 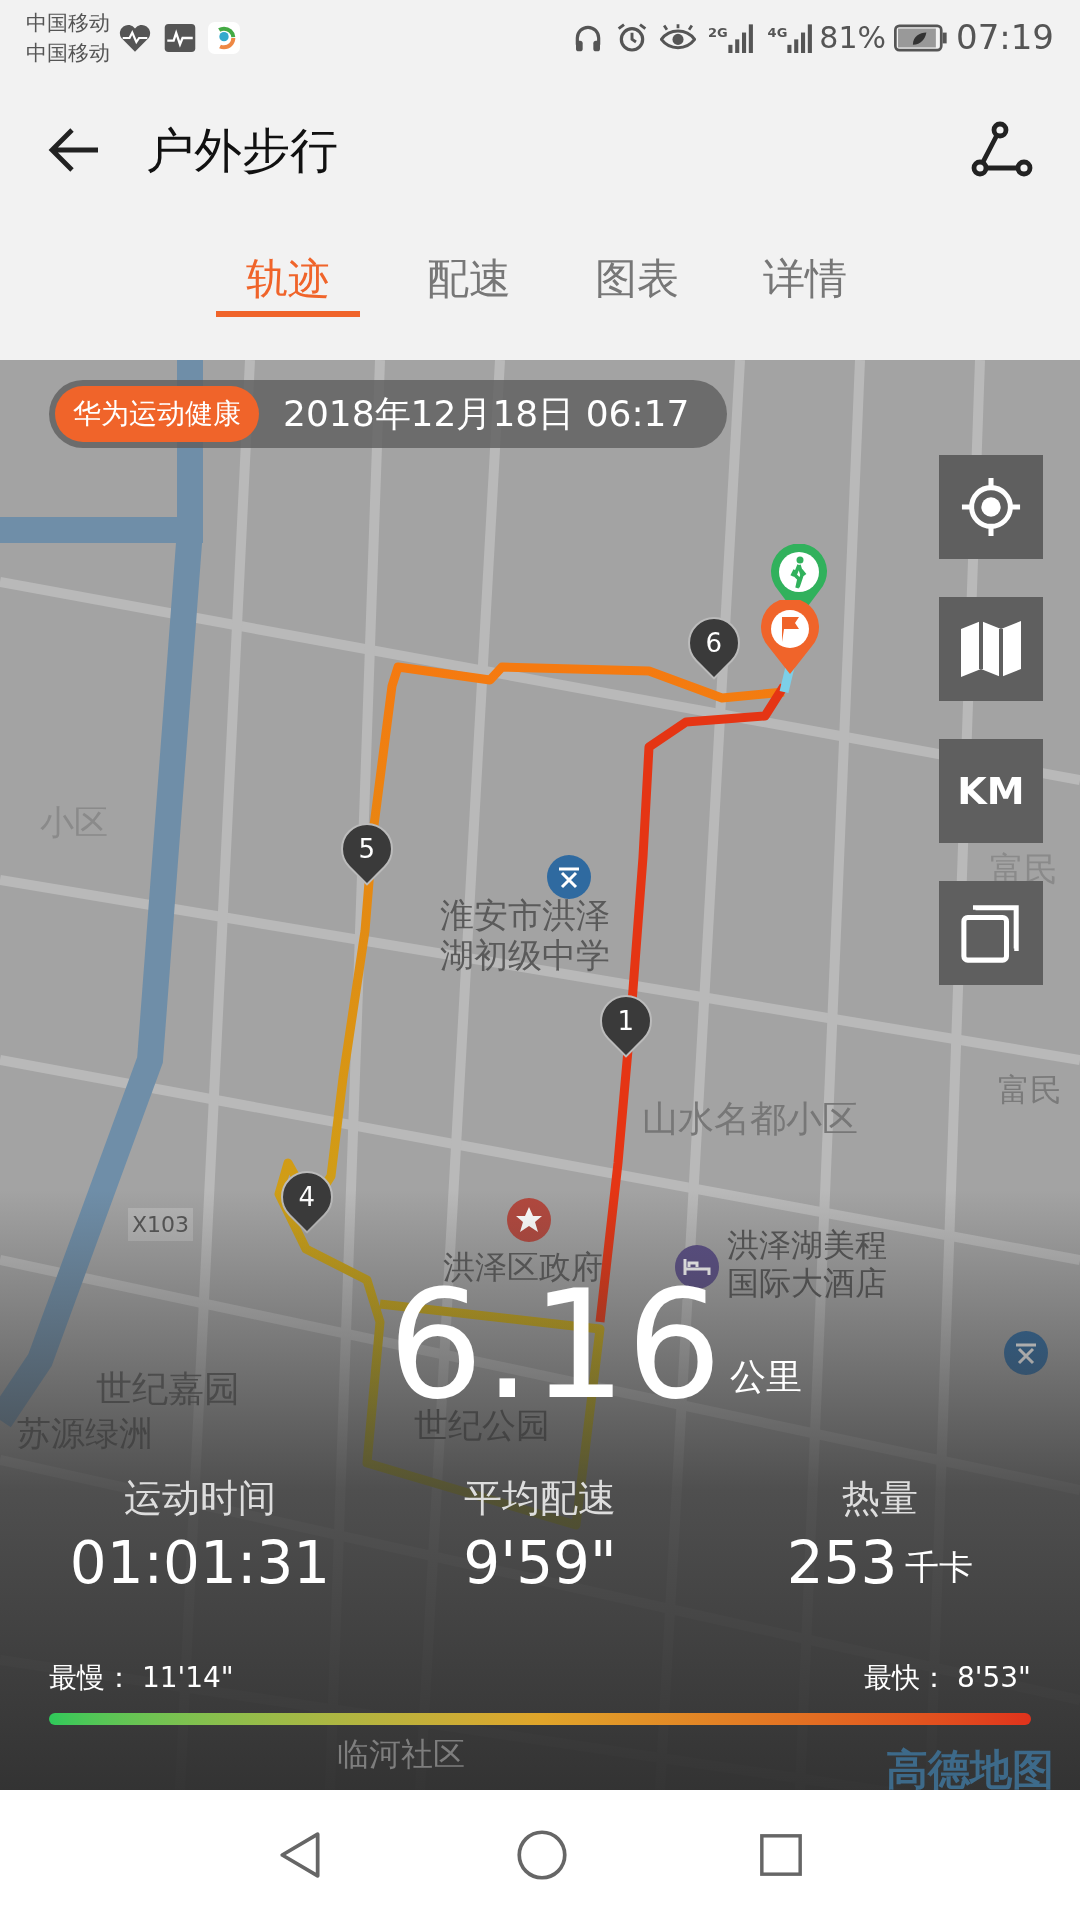 What do you see at coordinates (637, 281) in the screenshot?
I see `tab: 图表` at bounding box center [637, 281].